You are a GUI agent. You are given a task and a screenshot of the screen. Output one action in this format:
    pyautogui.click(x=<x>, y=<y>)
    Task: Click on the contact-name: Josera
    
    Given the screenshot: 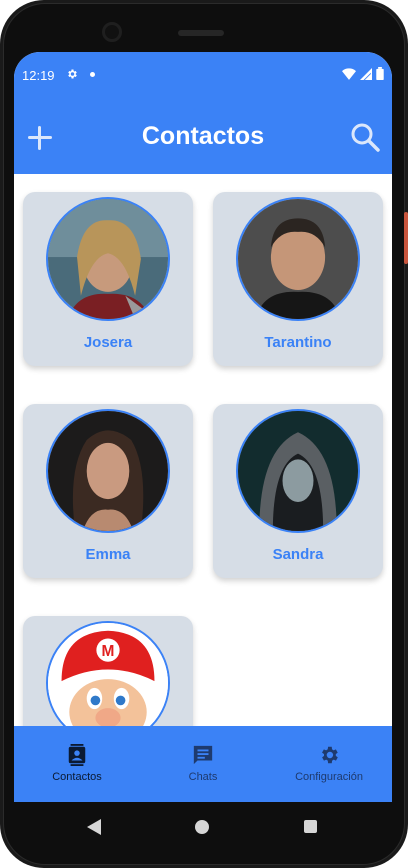 What is the action you would take?
    pyautogui.click(x=108, y=342)
    